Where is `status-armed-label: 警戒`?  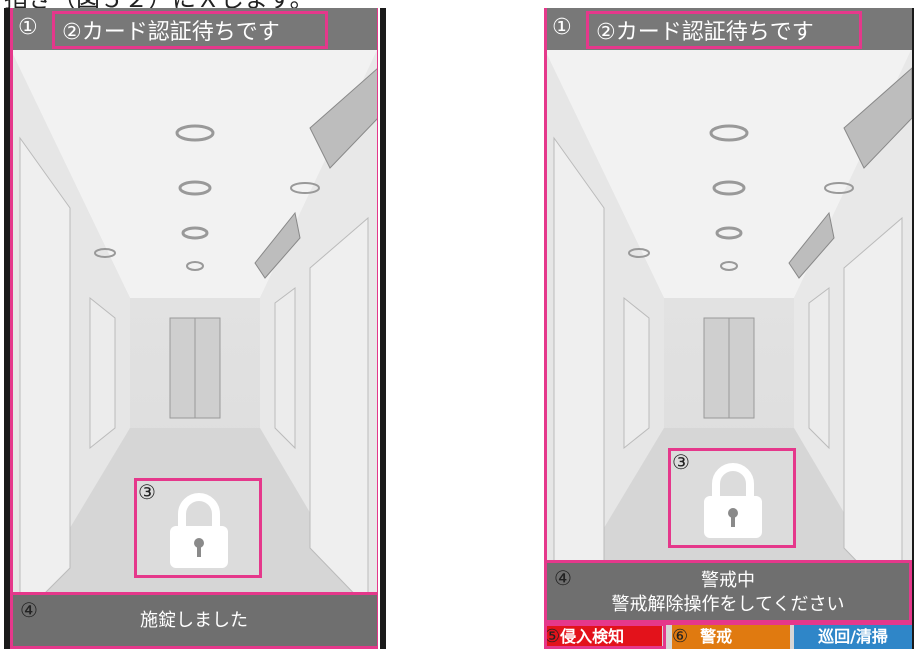 status-armed-label: 警戒 is located at coordinates (716, 636).